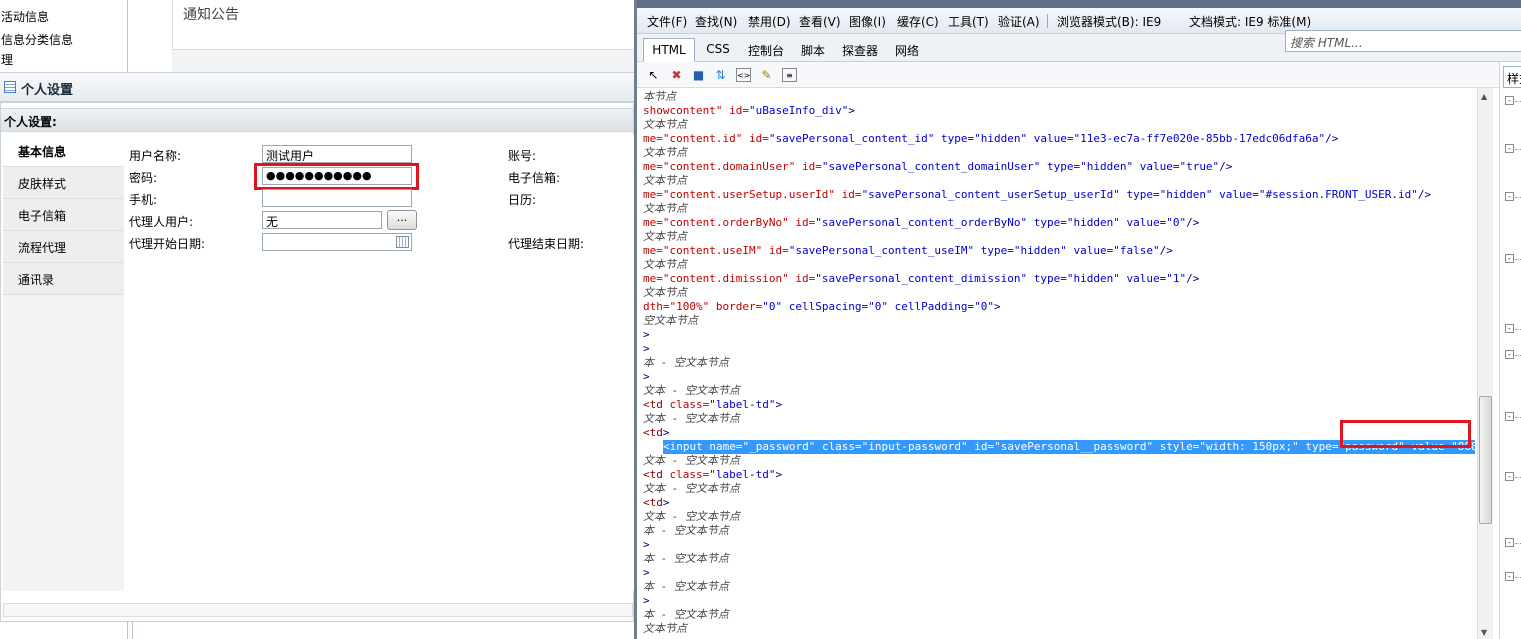 Image resolution: width=1521 pixels, height=639 pixels. Describe the element at coordinates (1512, 77) in the screenshot. I see `tab-style: 样式` at that location.